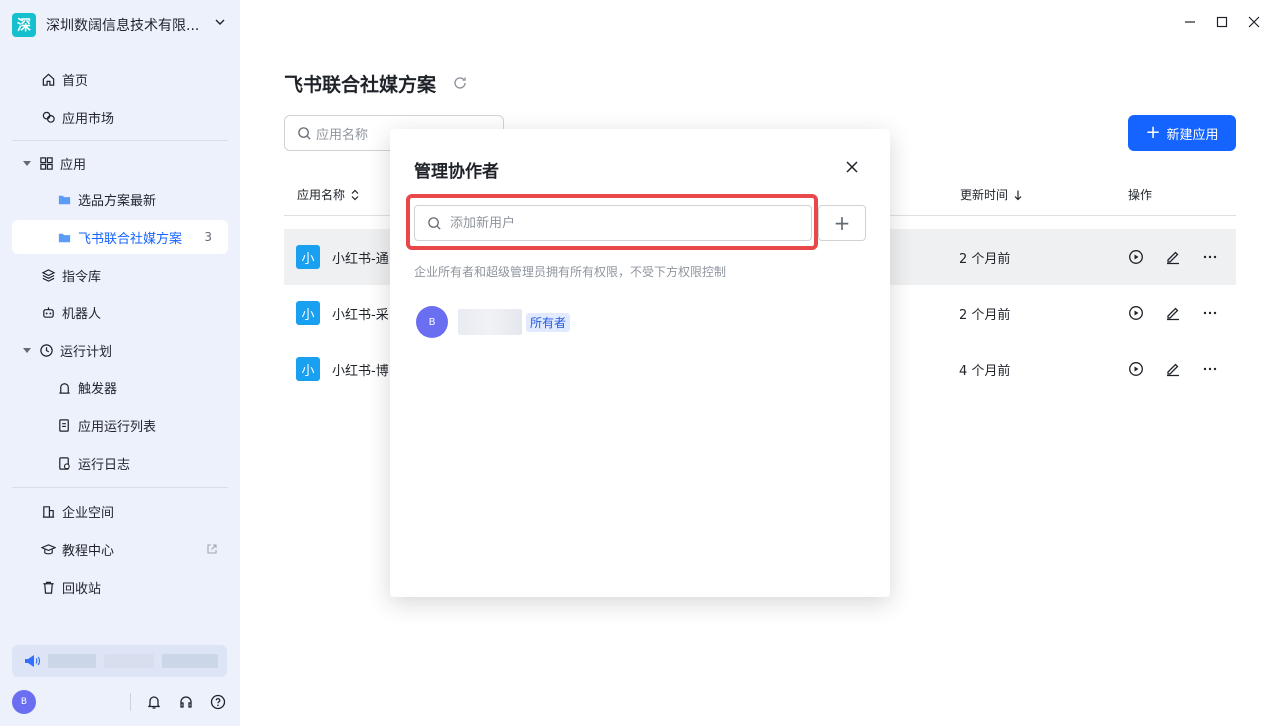 Image resolution: width=1280 pixels, height=726 pixels. Describe the element at coordinates (360, 85) in the screenshot. I see `page-title: 飞书联合社媒方案` at that location.